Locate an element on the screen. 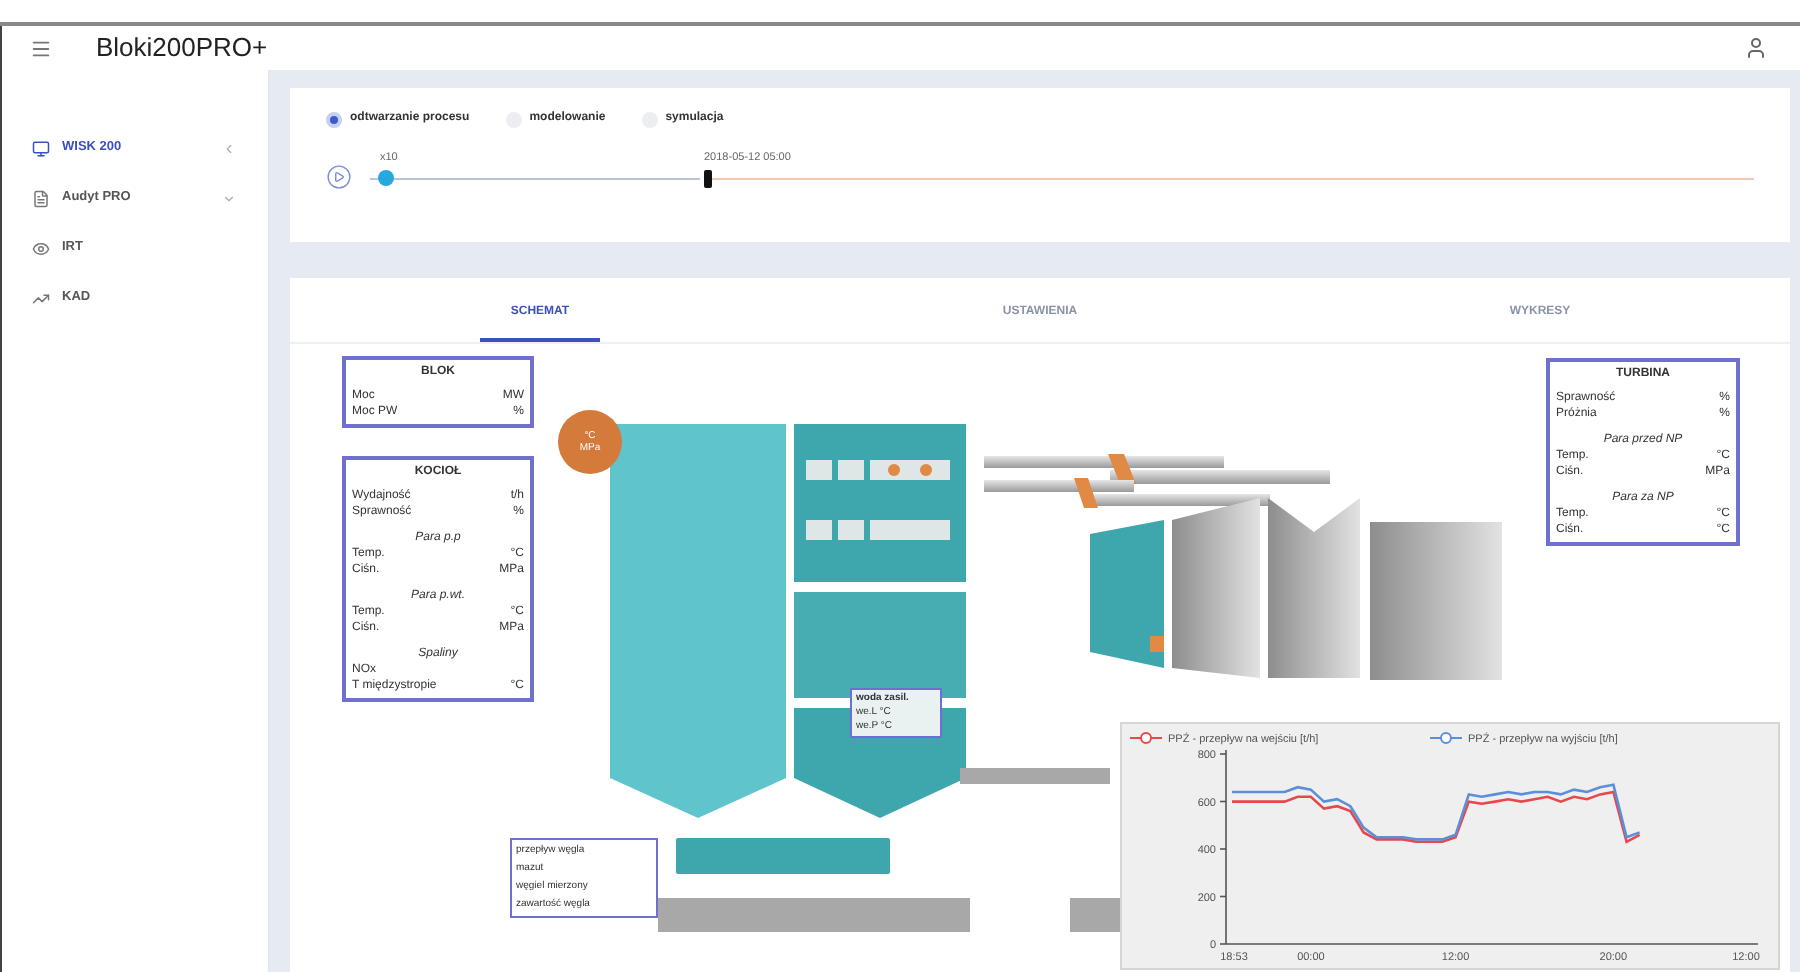  menu-icon is located at coordinates (41, 48).